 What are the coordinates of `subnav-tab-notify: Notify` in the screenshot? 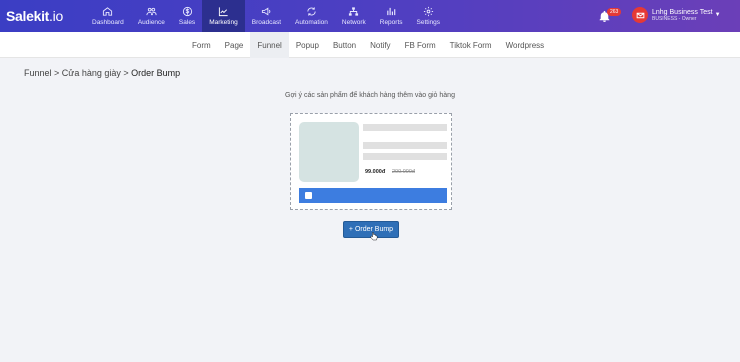 It's located at (380, 45).